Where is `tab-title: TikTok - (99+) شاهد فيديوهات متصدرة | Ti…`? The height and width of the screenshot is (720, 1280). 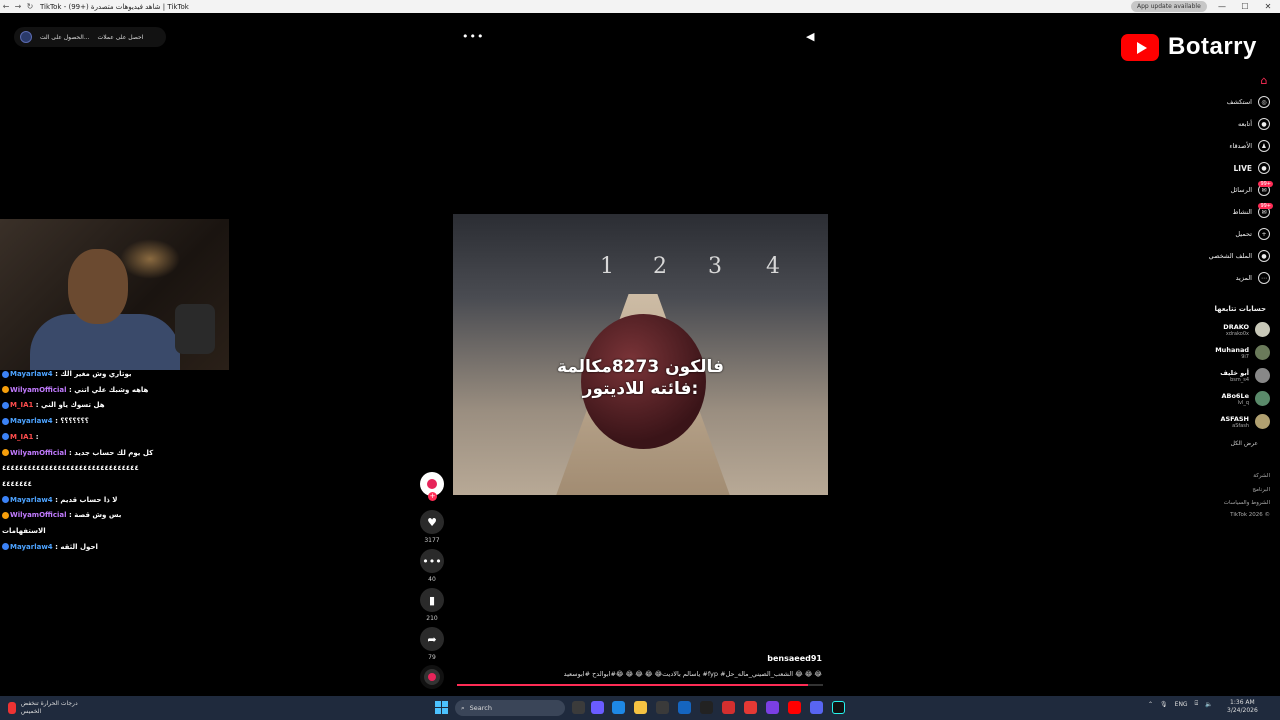 tab-title: TikTok - (99+) شاهد فيديوهات متصدرة | Ti… is located at coordinates (114, 7).